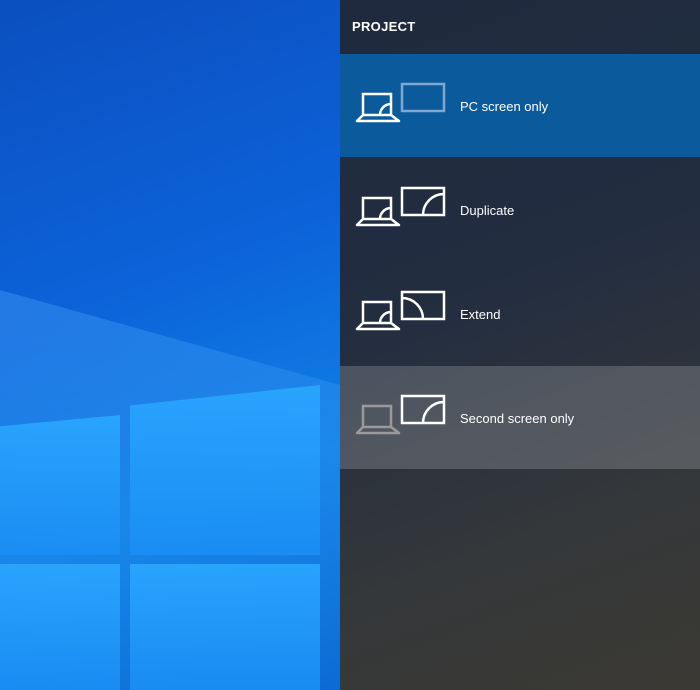 This screenshot has height=690, width=700. Describe the element at coordinates (400, 206) in the screenshot. I see `duplicate-icon` at that location.